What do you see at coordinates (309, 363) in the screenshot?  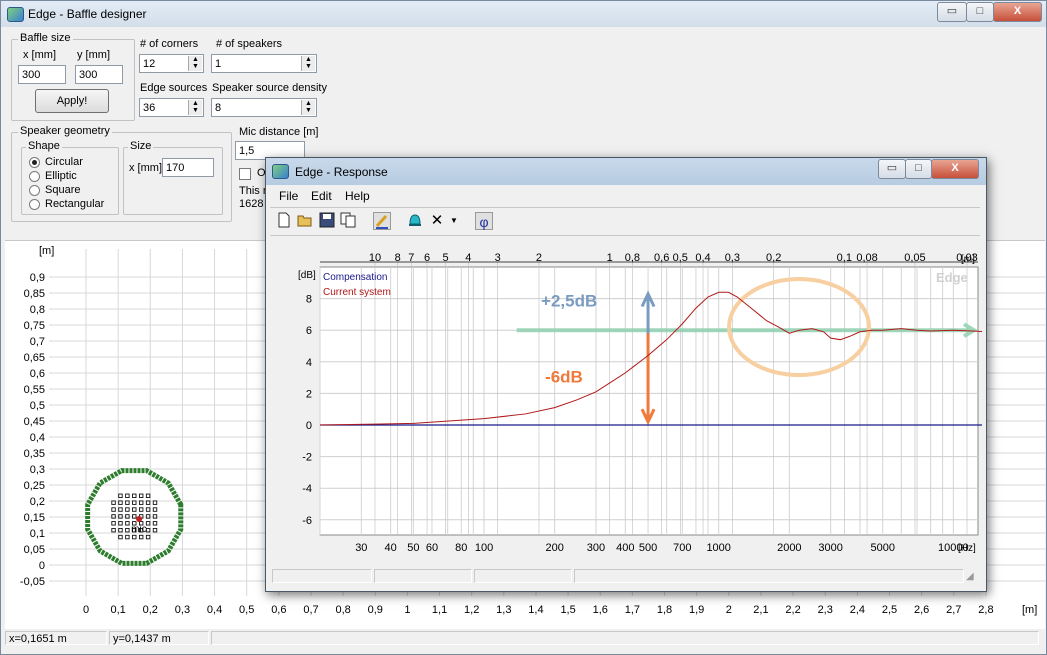 I see `response-y-tick-label: 4` at bounding box center [309, 363].